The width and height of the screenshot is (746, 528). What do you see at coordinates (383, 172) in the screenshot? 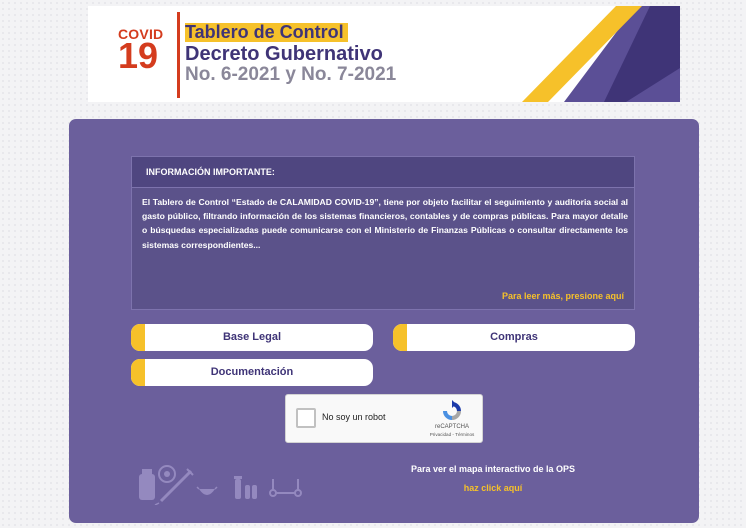
I see `info-heading: INFORMACIÓN IMPORTANTE:` at bounding box center [383, 172].